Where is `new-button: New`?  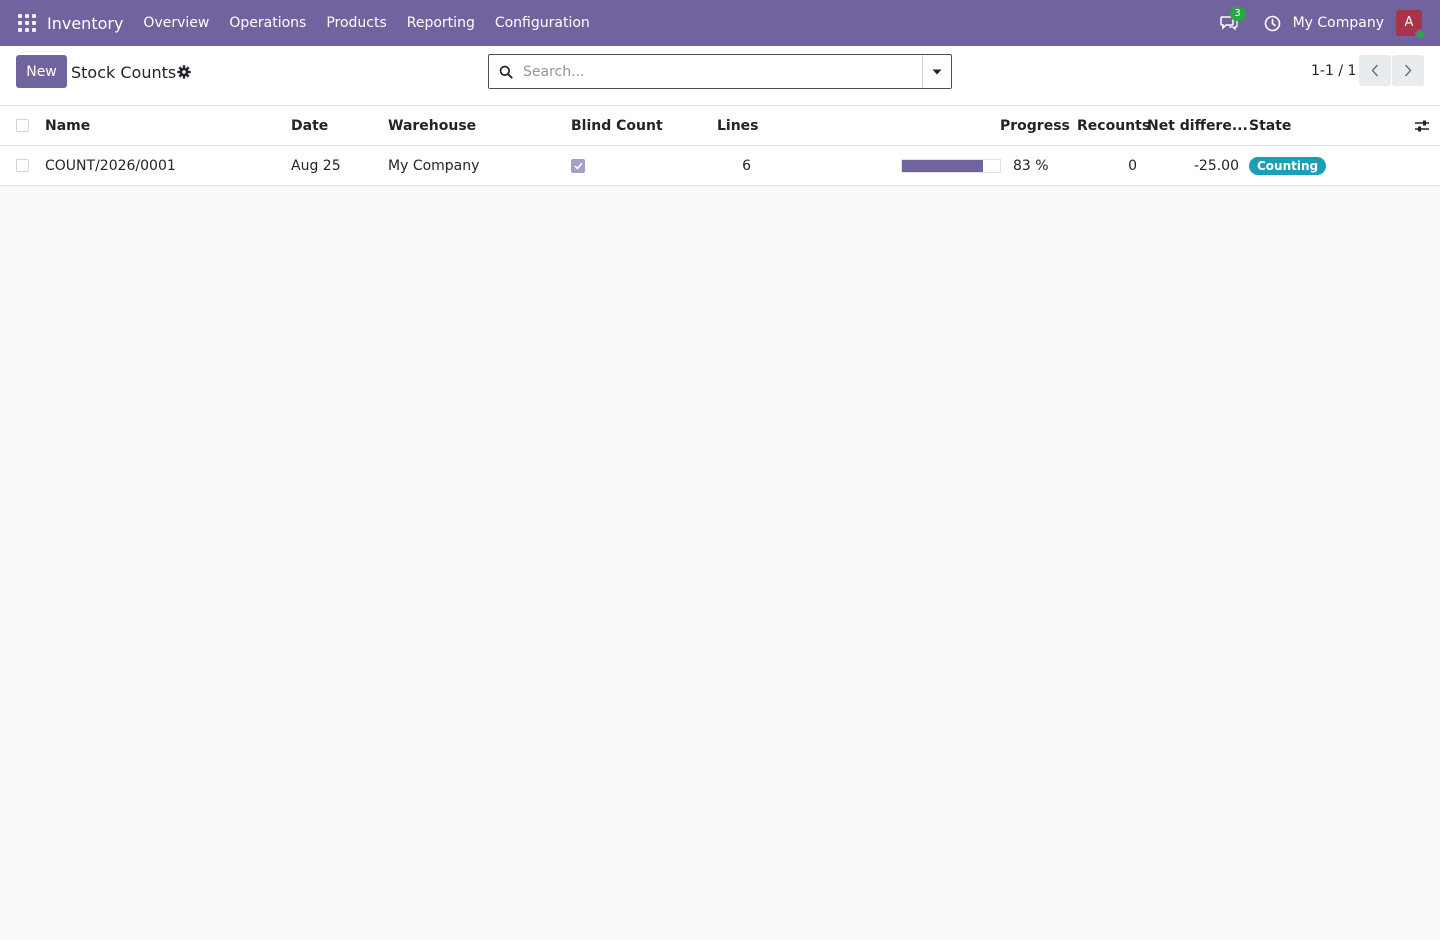 new-button: New is located at coordinates (41, 71).